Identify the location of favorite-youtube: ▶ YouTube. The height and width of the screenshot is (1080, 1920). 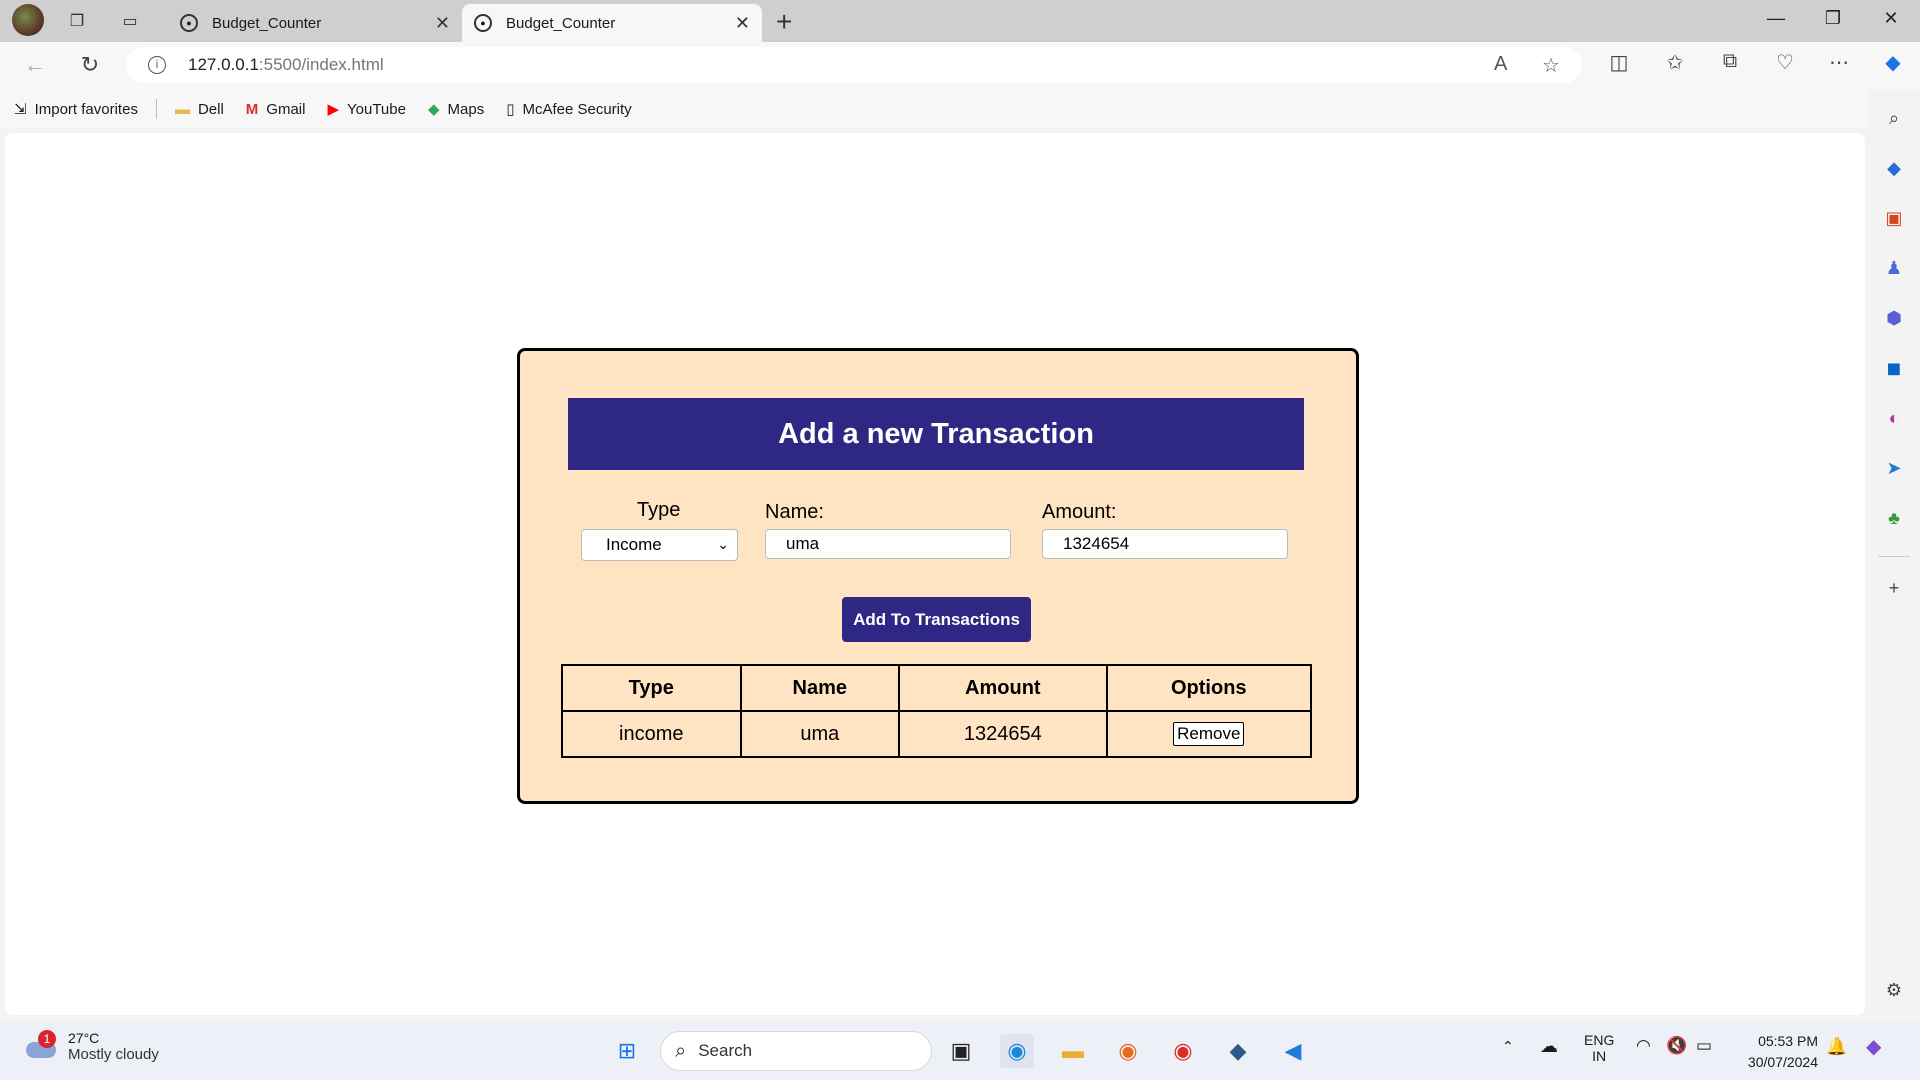
(366, 109).